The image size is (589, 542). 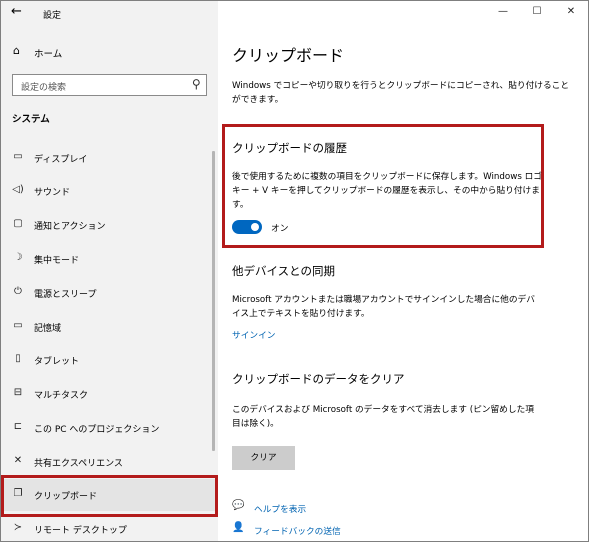 I want to click on minimize-button: —, so click(x=503, y=13).